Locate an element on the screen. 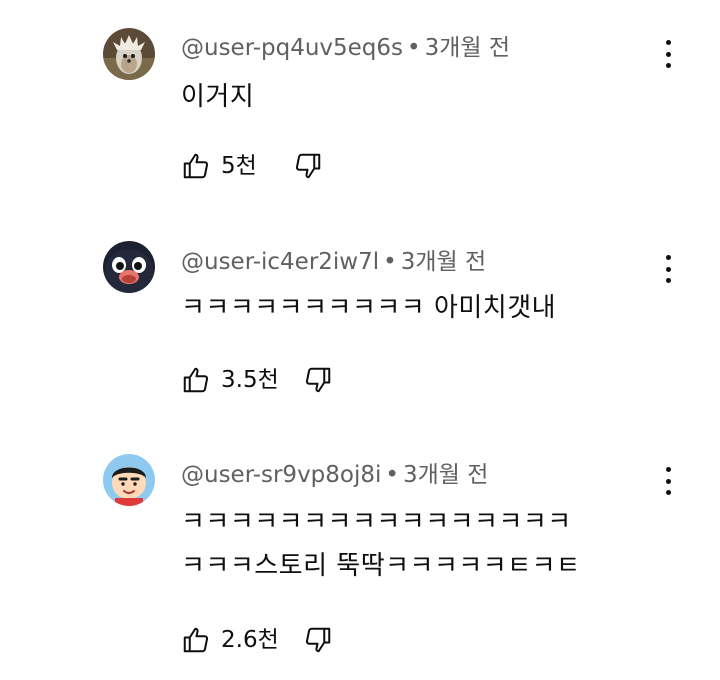 The image size is (720, 680). like-count: 5천 is located at coordinates (239, 166).